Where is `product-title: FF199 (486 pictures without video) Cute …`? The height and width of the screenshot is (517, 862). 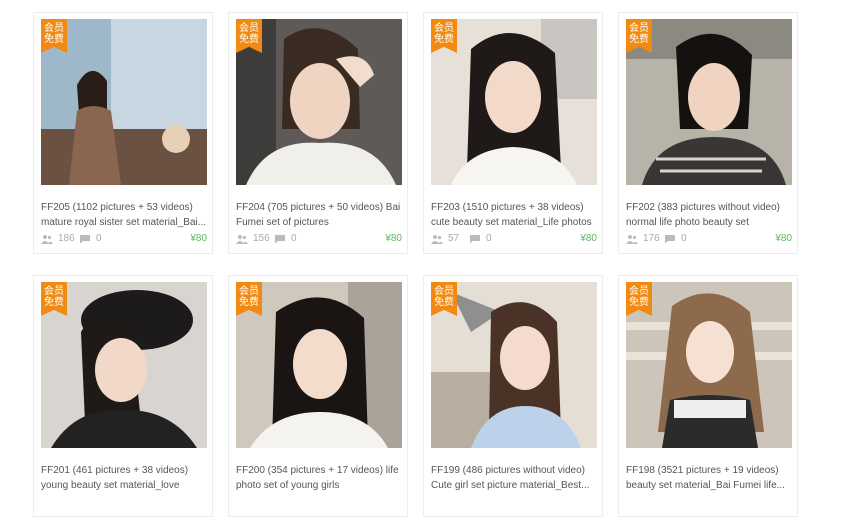
product-title: FF199 (486 pictures without video) Cute … is located at coordinates (514, 478).